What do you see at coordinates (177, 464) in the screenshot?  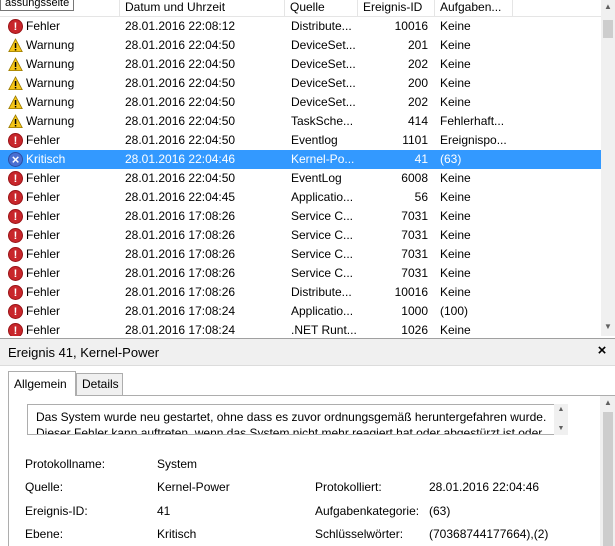 I see `value-protokollname: System` at bounding box center [177, 464].